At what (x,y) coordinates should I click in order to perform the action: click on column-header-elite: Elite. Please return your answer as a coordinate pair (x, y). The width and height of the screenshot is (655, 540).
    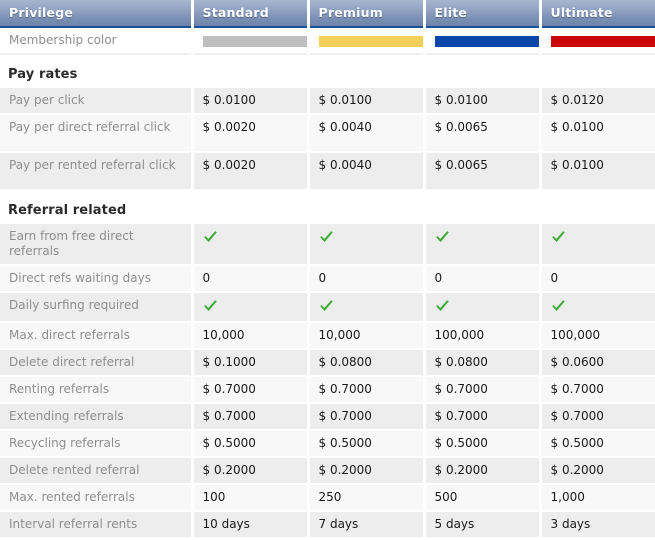
    Looking at the image, I should click on (483, 14).